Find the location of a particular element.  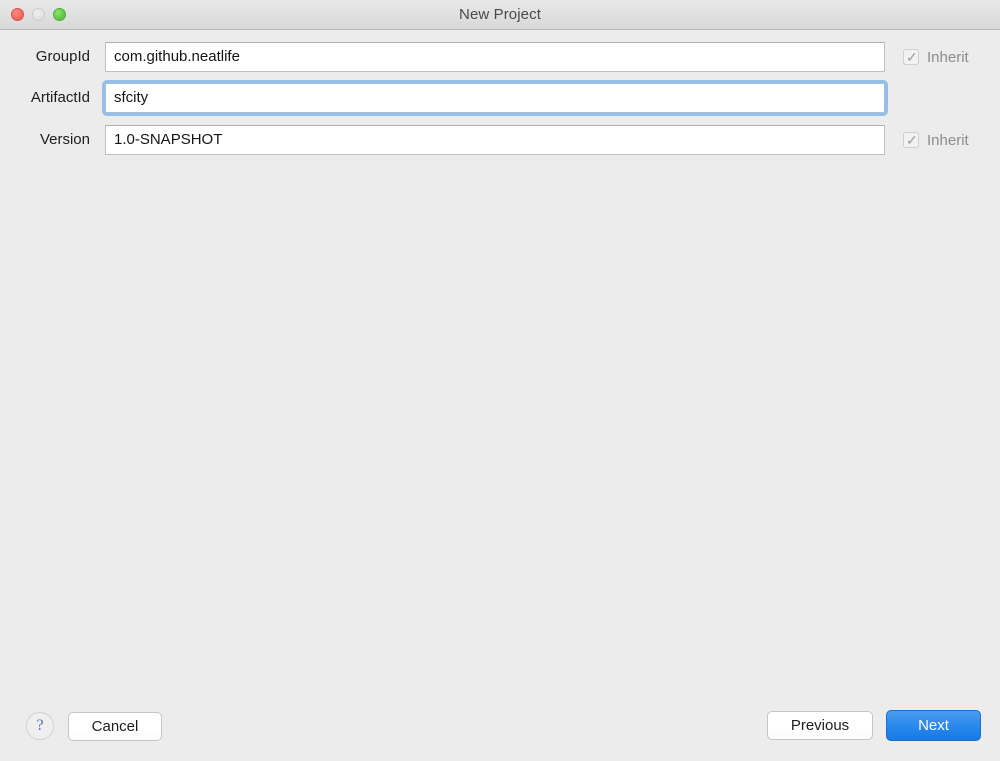

artifactid-label: ArtifactId is located at coordinates (60, 97).